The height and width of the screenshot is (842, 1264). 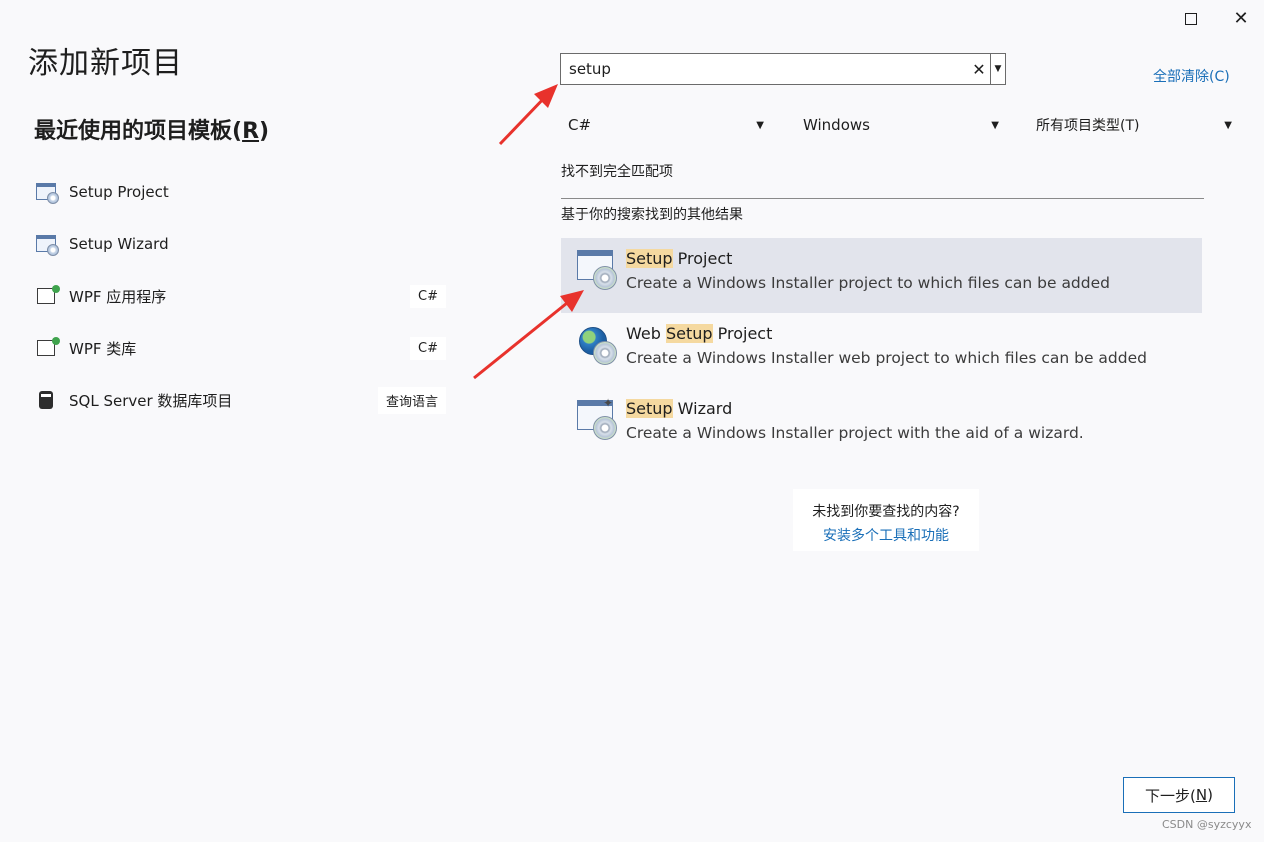 I want to click on recent-templates-heading: 最近使用的项目模板(R), so click(x=152, y=131).